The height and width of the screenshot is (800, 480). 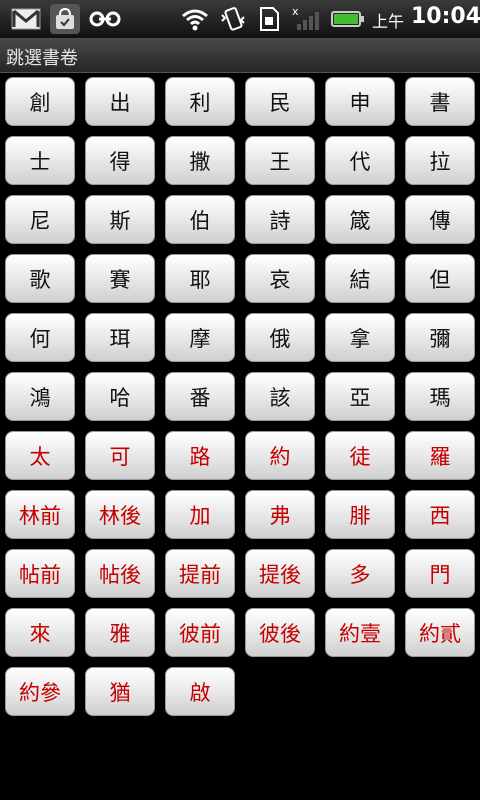 What do you see at coordinates (360, 455) in the screenshot?
I see `book-button: 徒` at bounding box center [360, 455].